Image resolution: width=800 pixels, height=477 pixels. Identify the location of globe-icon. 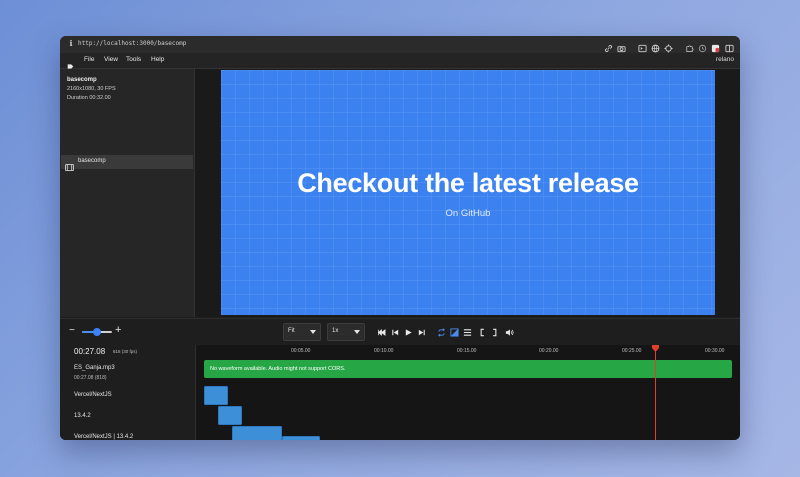
(655, 46).